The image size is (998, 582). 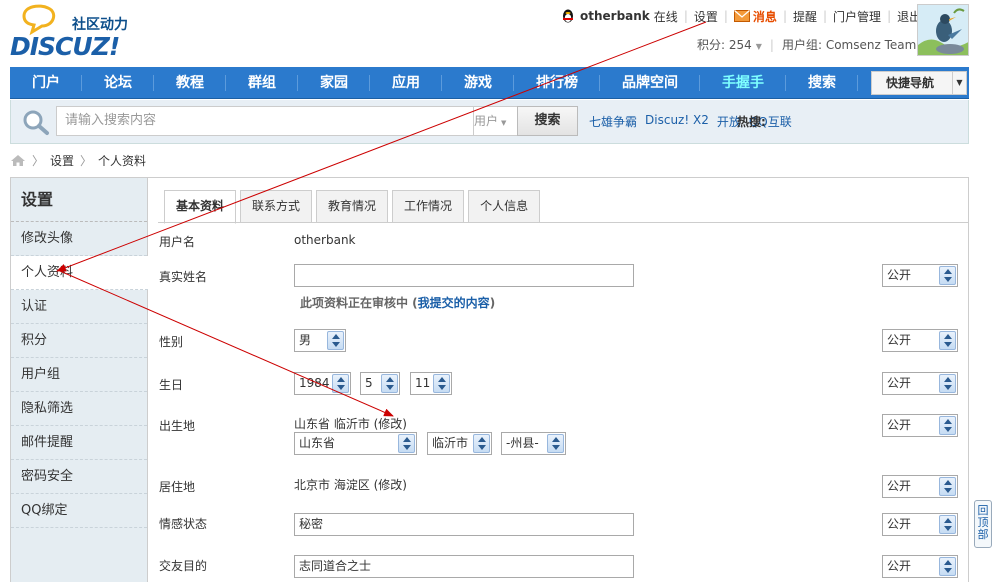 I want to click on birth-province-select: 山东省, so click(x=355, y=443).